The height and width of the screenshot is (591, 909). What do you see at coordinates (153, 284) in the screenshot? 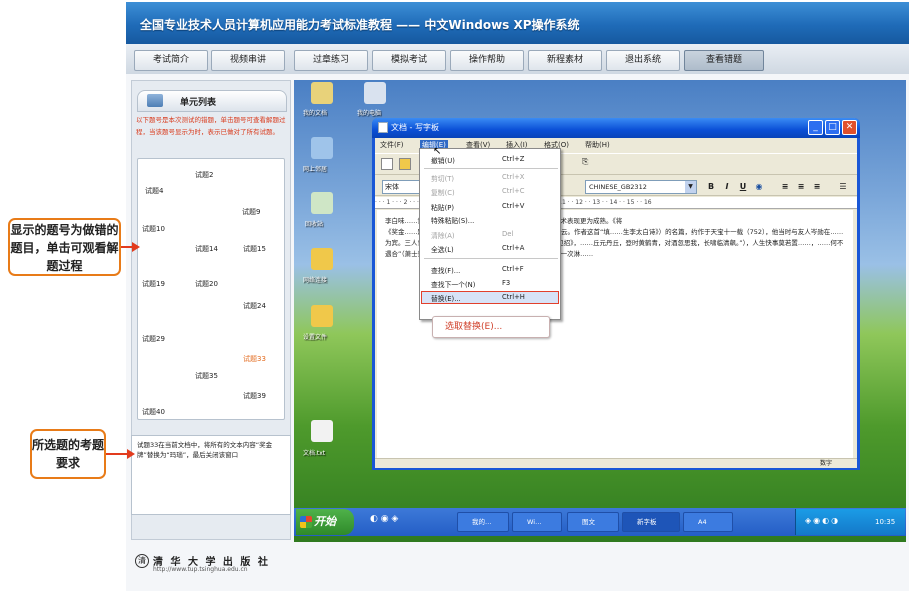
I see `question-item: 试题19` at bounding box center [153, 284].